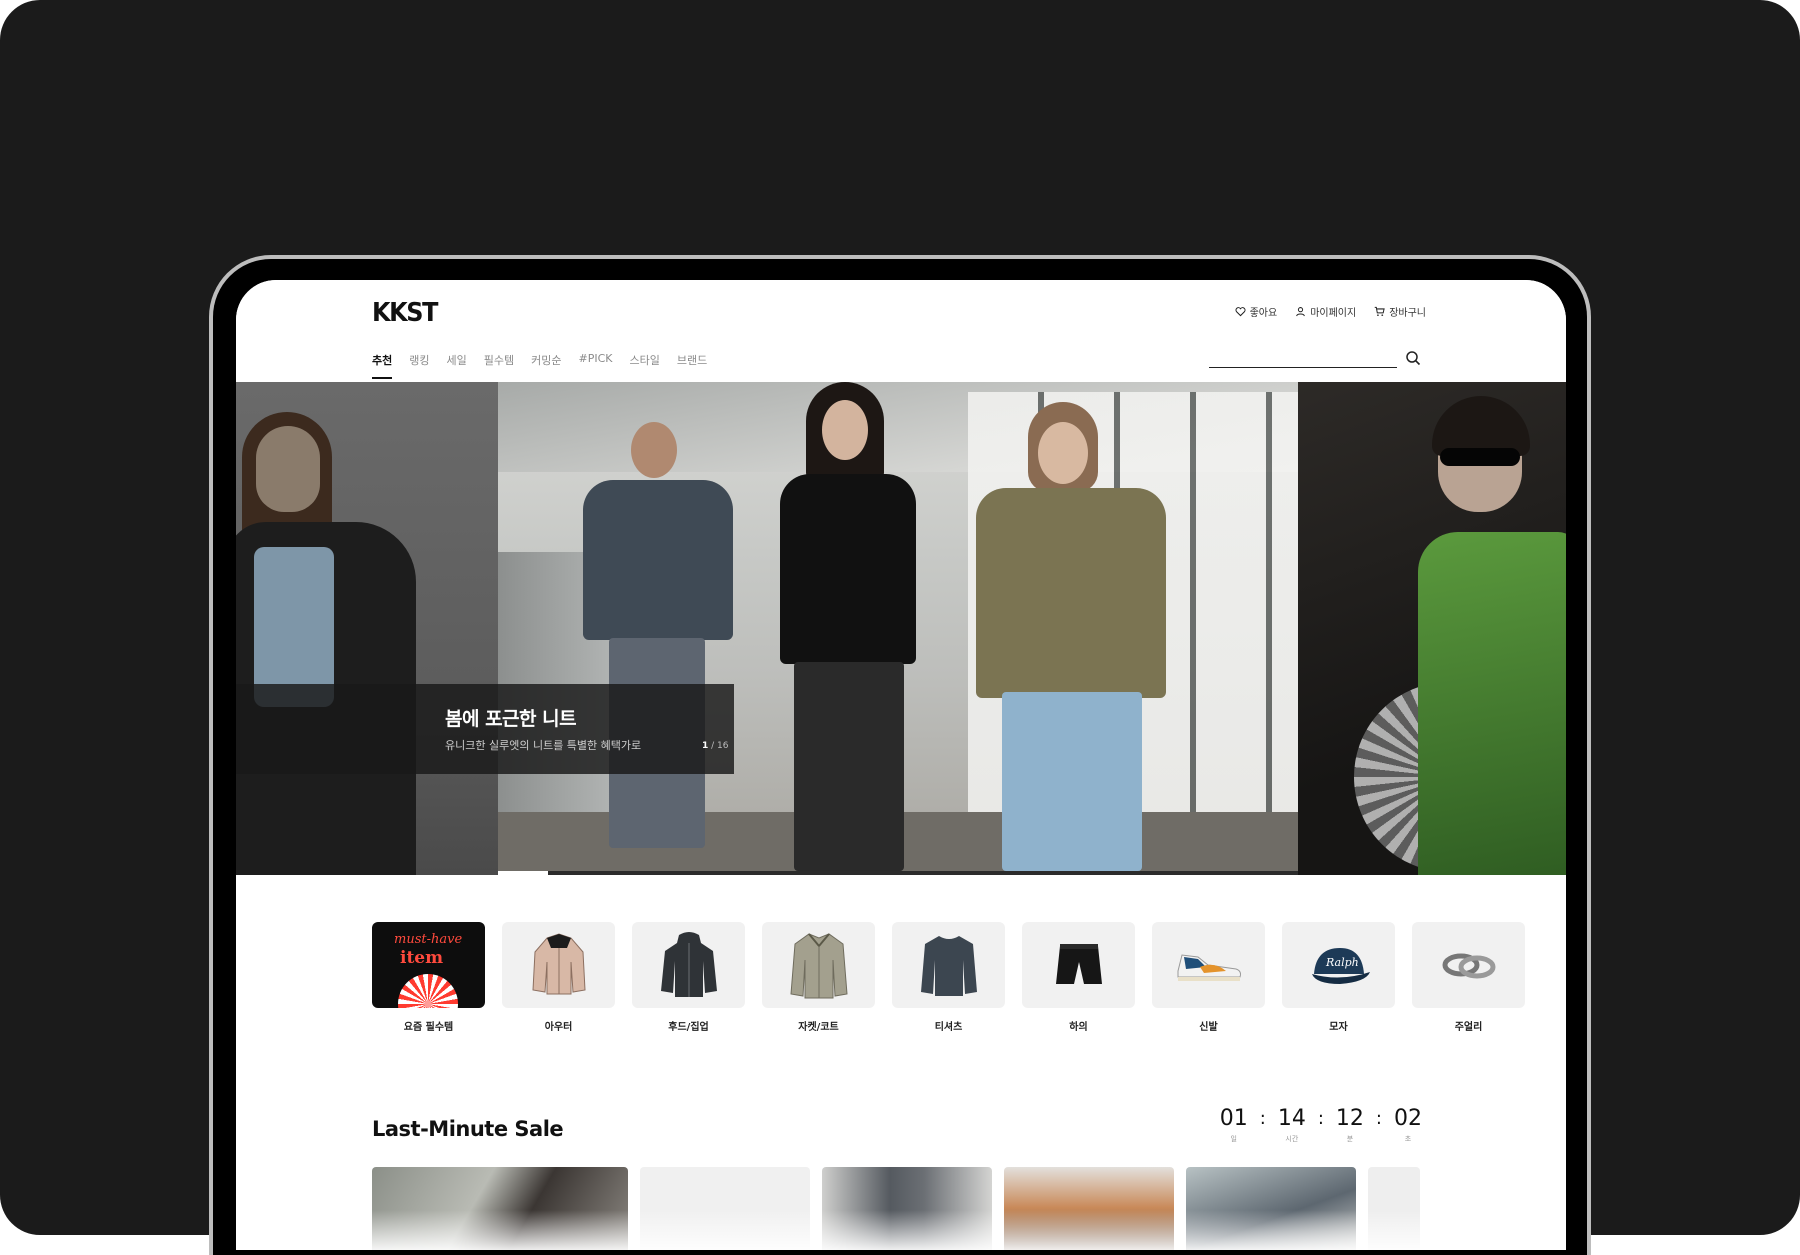 The height and width of the screenshot is (1255, 1800). I want to click on slide-progress-fill, so click(523, 873).